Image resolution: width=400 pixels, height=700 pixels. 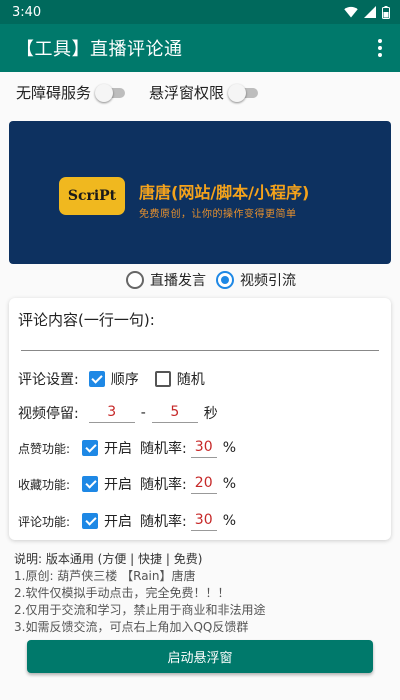 I want to click on order-checkbox, so click(x=96, y=379).